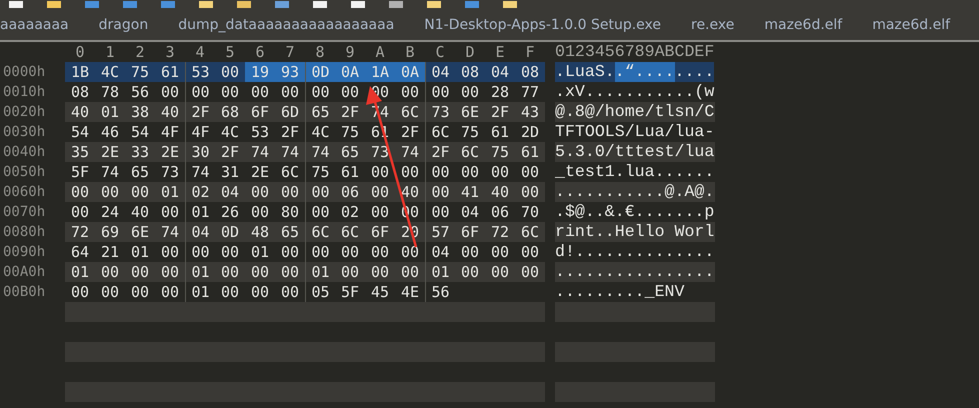 This screenshot has height=408, width=979. Describe the element at coordinates (290, 72) in the screenshot. I see `hex-byte: 93` at that location.